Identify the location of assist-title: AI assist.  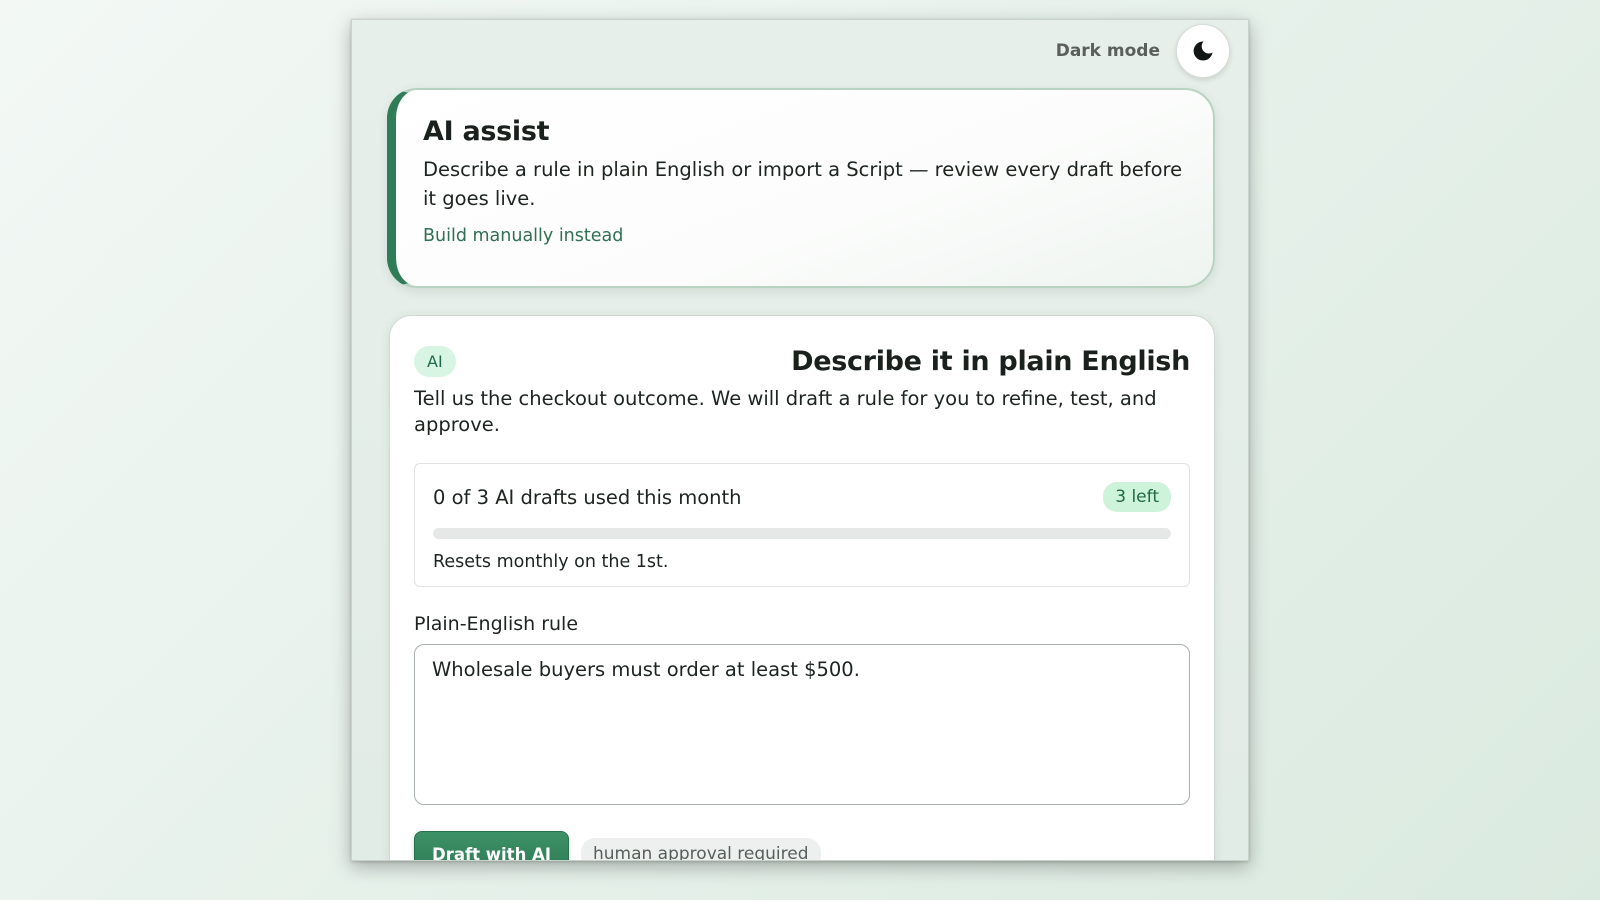
(486, 131).